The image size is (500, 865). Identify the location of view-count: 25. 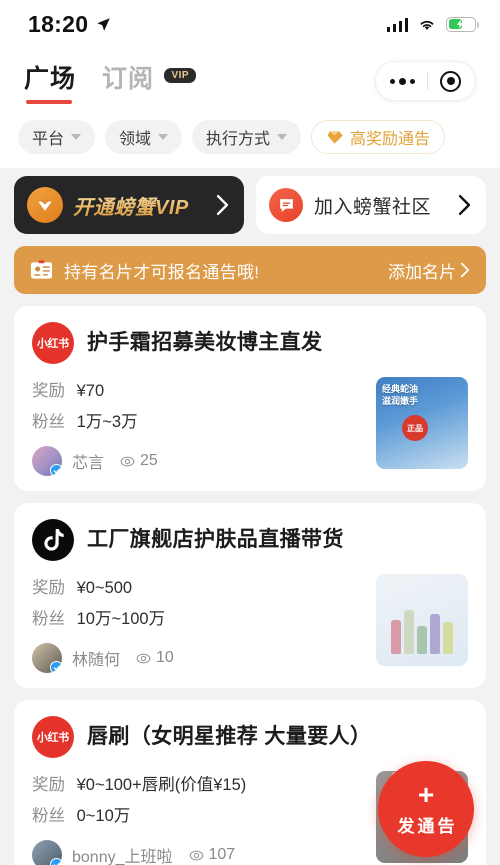
(139, 461).